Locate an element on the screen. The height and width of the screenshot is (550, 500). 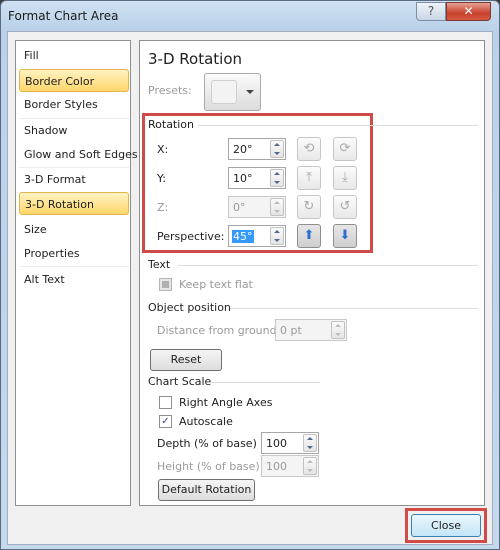
rotate-down-button: ⤓ is located at coordinates (345, 178).